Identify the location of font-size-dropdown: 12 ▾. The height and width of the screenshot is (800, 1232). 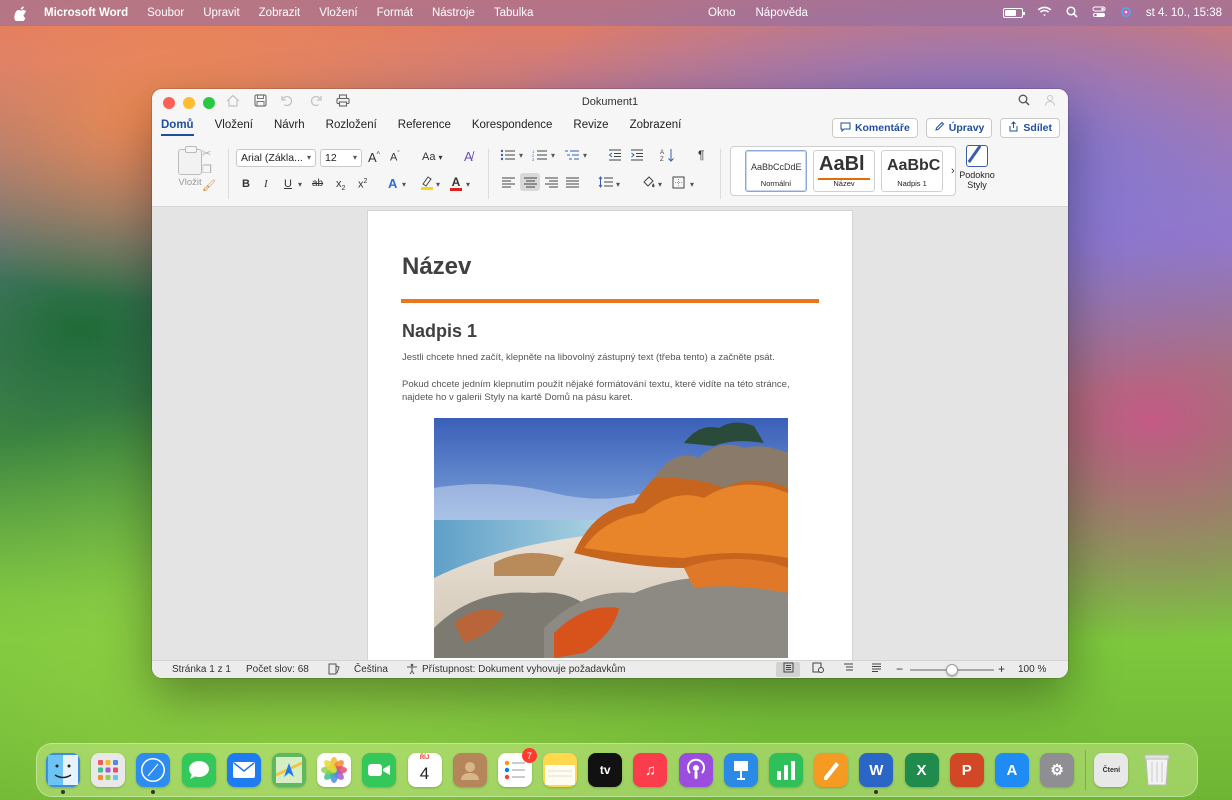
(341, 158).